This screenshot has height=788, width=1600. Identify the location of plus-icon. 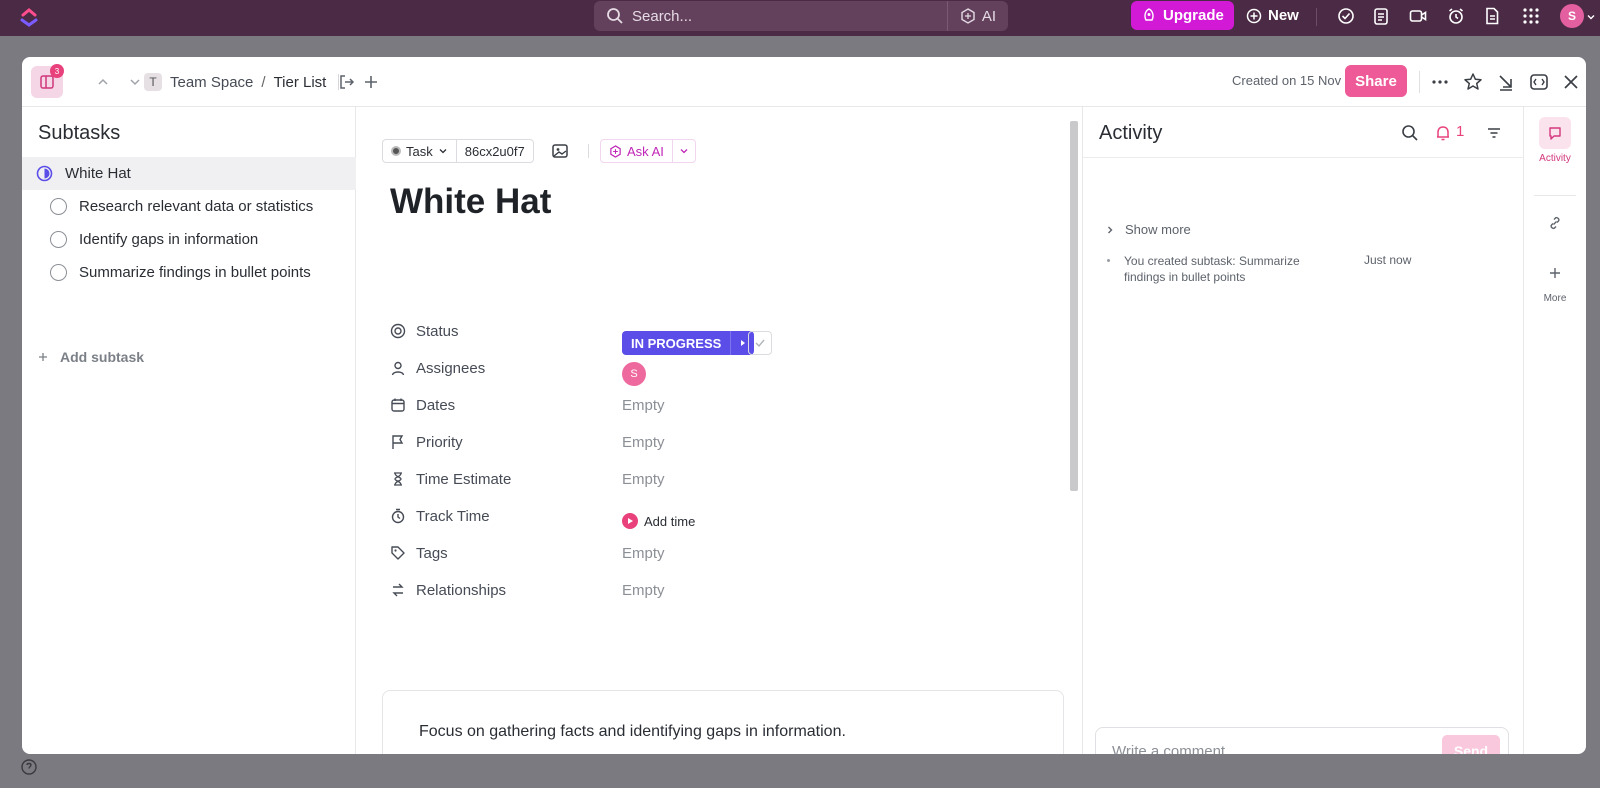
(1555, 273).